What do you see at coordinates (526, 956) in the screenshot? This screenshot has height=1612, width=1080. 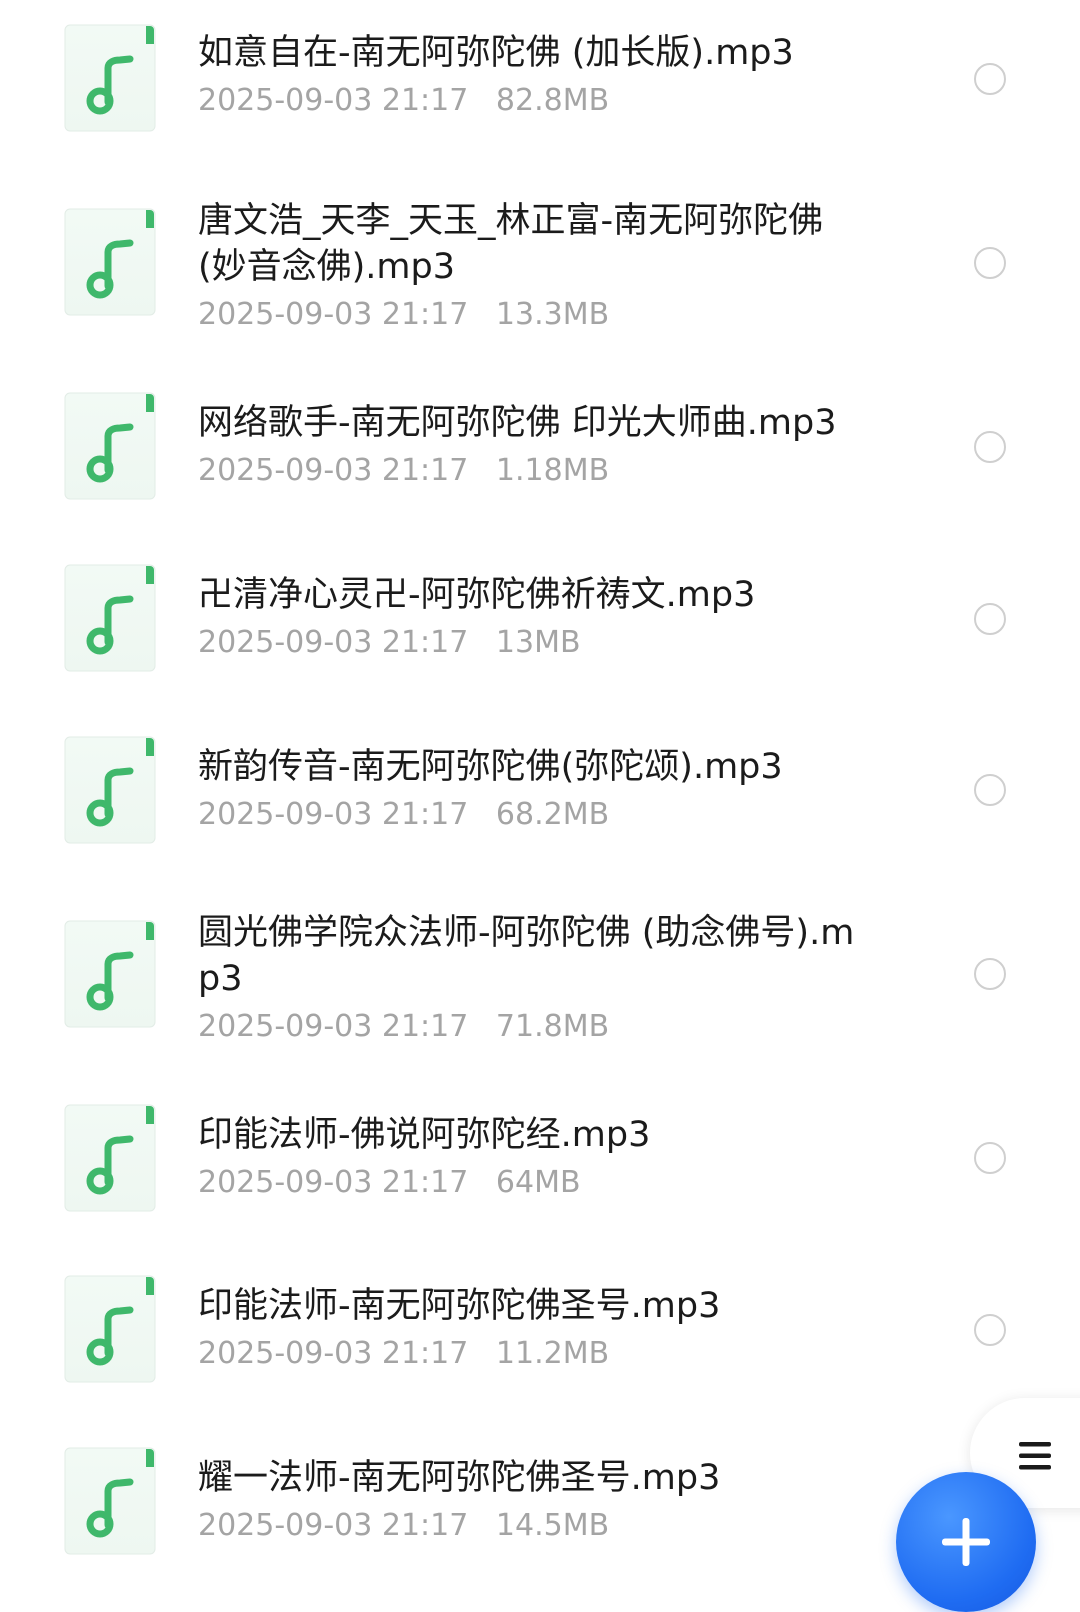 I see `file-name: 圆光佛学院众法师-阿弥陀佛 (助念佛号).mp3` at bounding box center [526, 956].